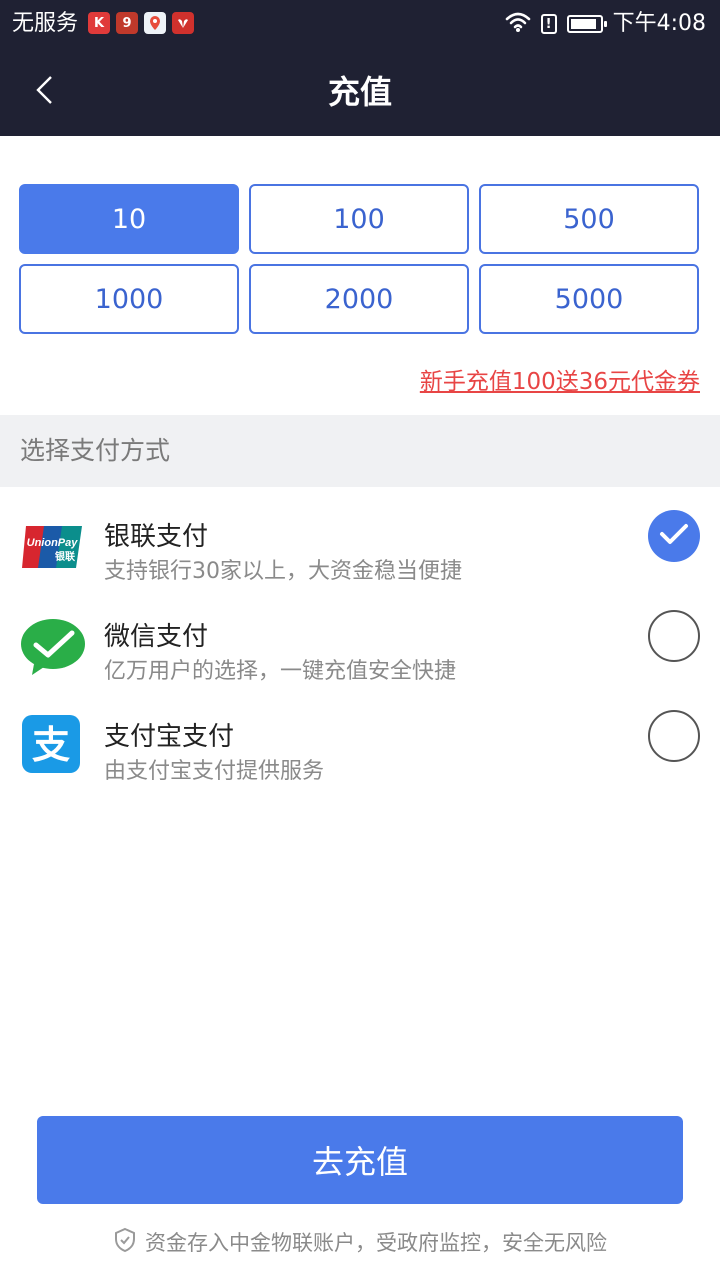 The image size is (720, 1280). I want to click on amount-option-100: 100, so click(359, 219).